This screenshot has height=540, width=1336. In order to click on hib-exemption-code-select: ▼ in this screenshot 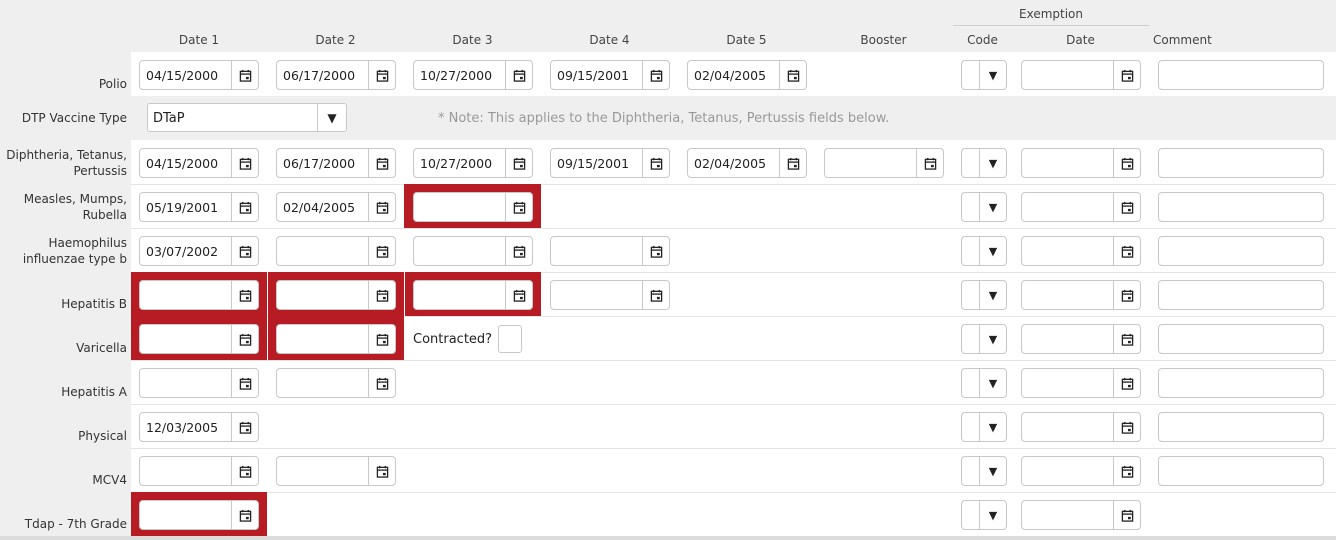, I will do `click(984, 251)`.